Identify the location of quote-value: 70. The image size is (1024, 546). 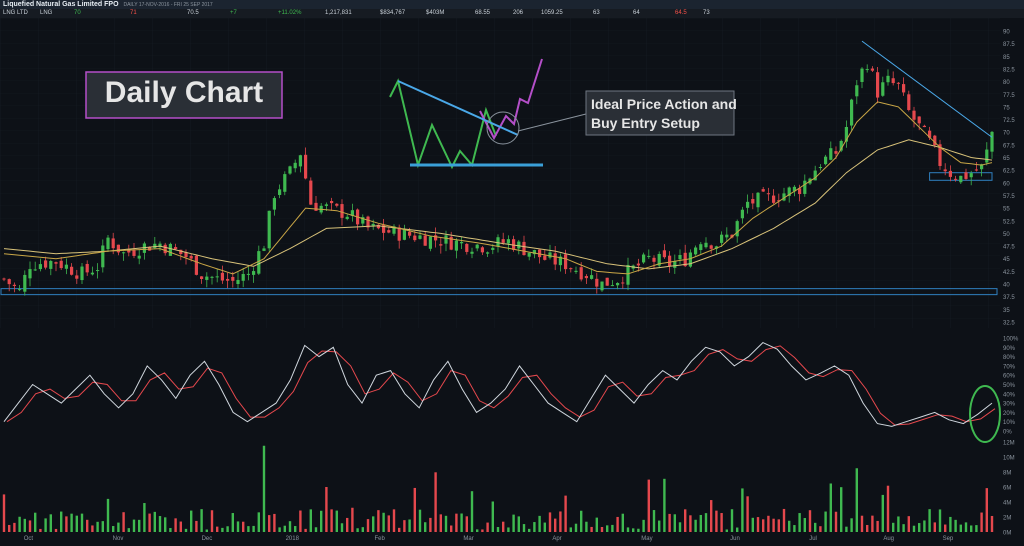
(77, 13).